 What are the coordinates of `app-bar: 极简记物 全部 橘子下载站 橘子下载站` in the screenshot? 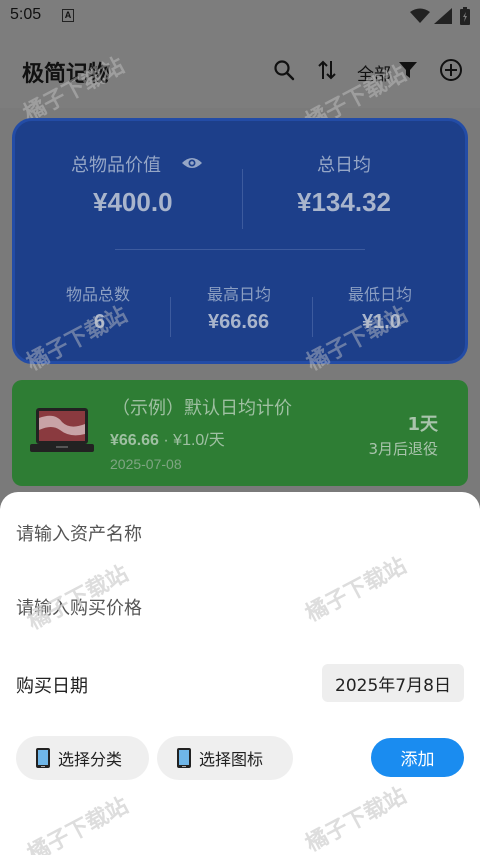 It's located at (240, 83).